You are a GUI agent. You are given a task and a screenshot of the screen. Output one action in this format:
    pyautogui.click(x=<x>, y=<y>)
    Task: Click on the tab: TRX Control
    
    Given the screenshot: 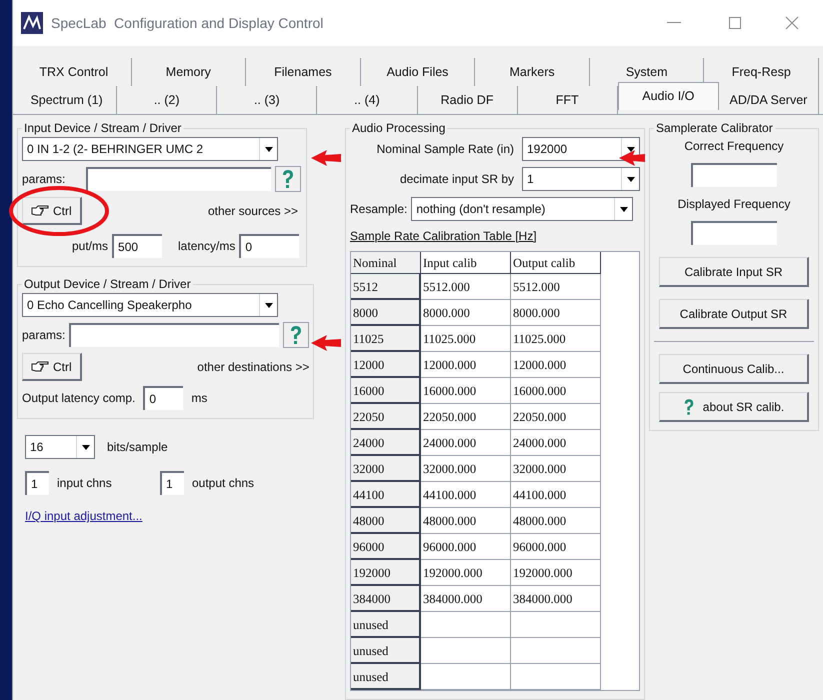 What is the action you would take?
    pyautogui.click(x=74, y=72)
    